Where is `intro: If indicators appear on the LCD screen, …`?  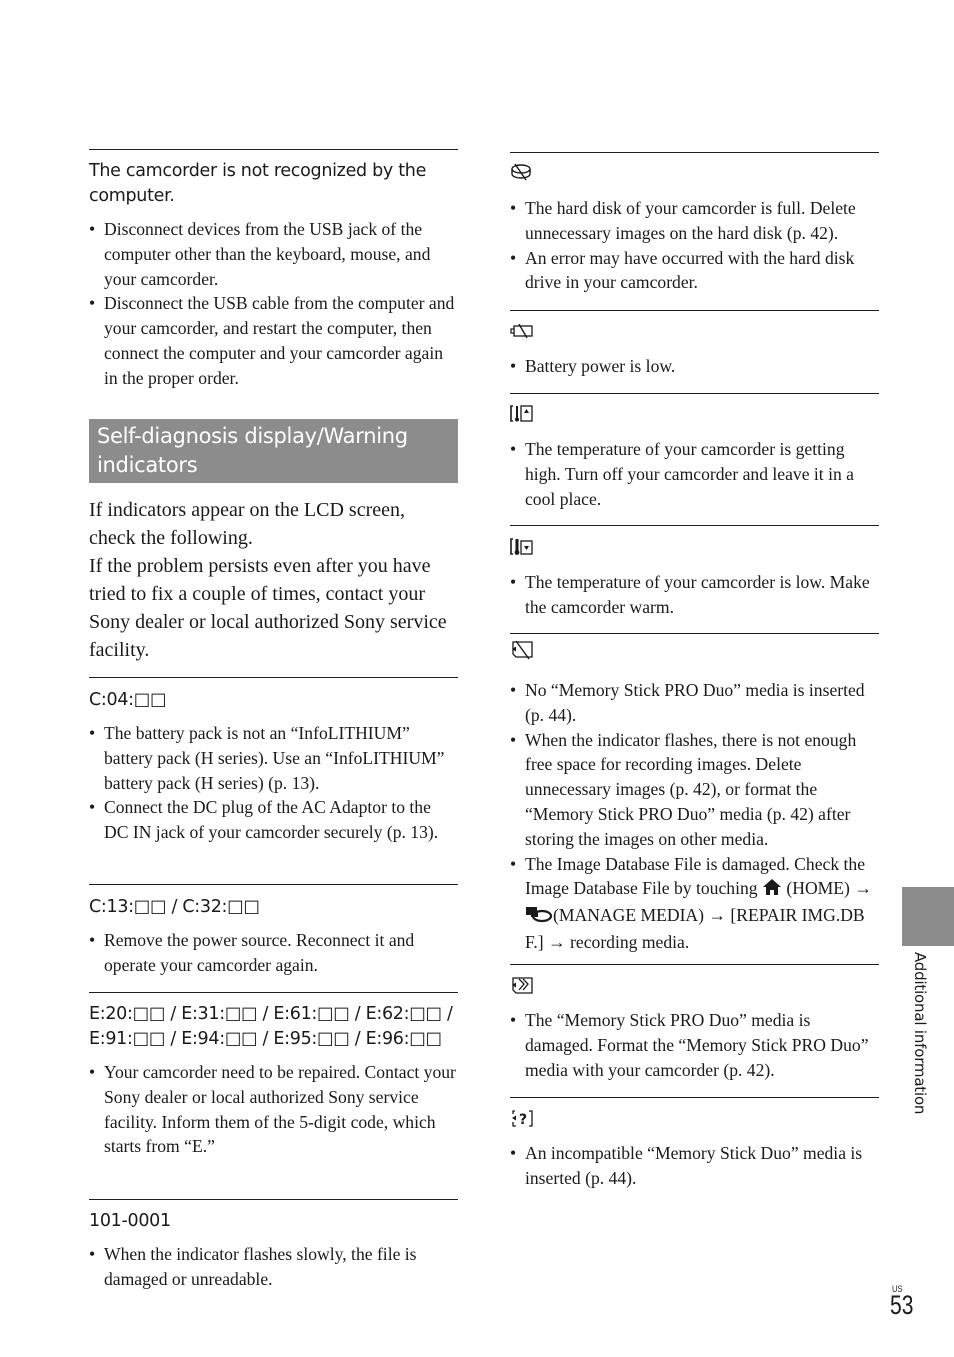 intro: If indicators appear on the LCD screen, … is located at coordinates (269, 580).